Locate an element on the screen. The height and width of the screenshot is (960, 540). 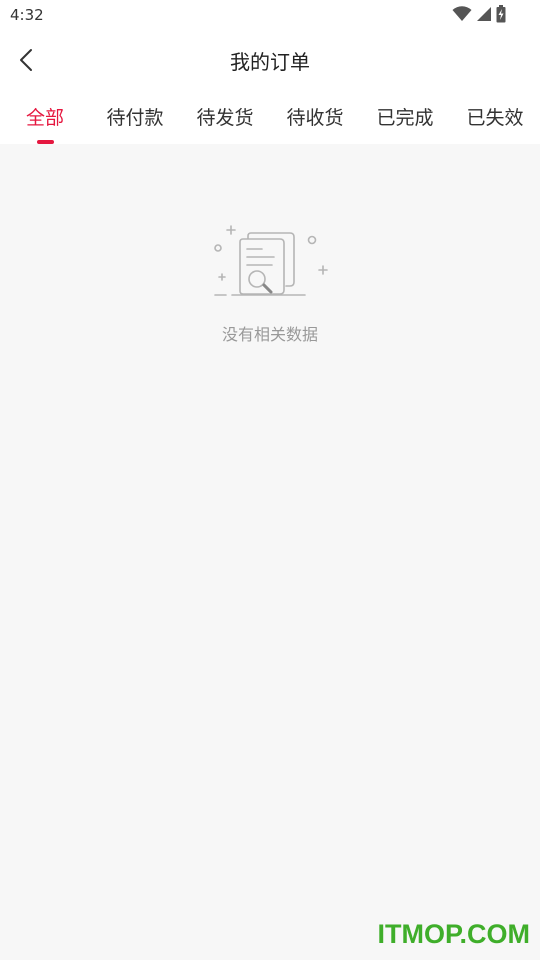
tab-pending-receipt: 待收货 is located at coordinates (315, 116).